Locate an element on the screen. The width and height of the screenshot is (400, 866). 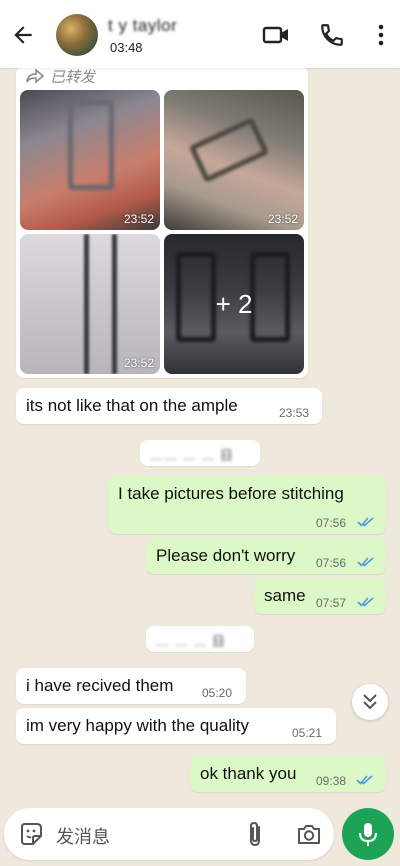
phone-icon is located at coordinates (332, 35).